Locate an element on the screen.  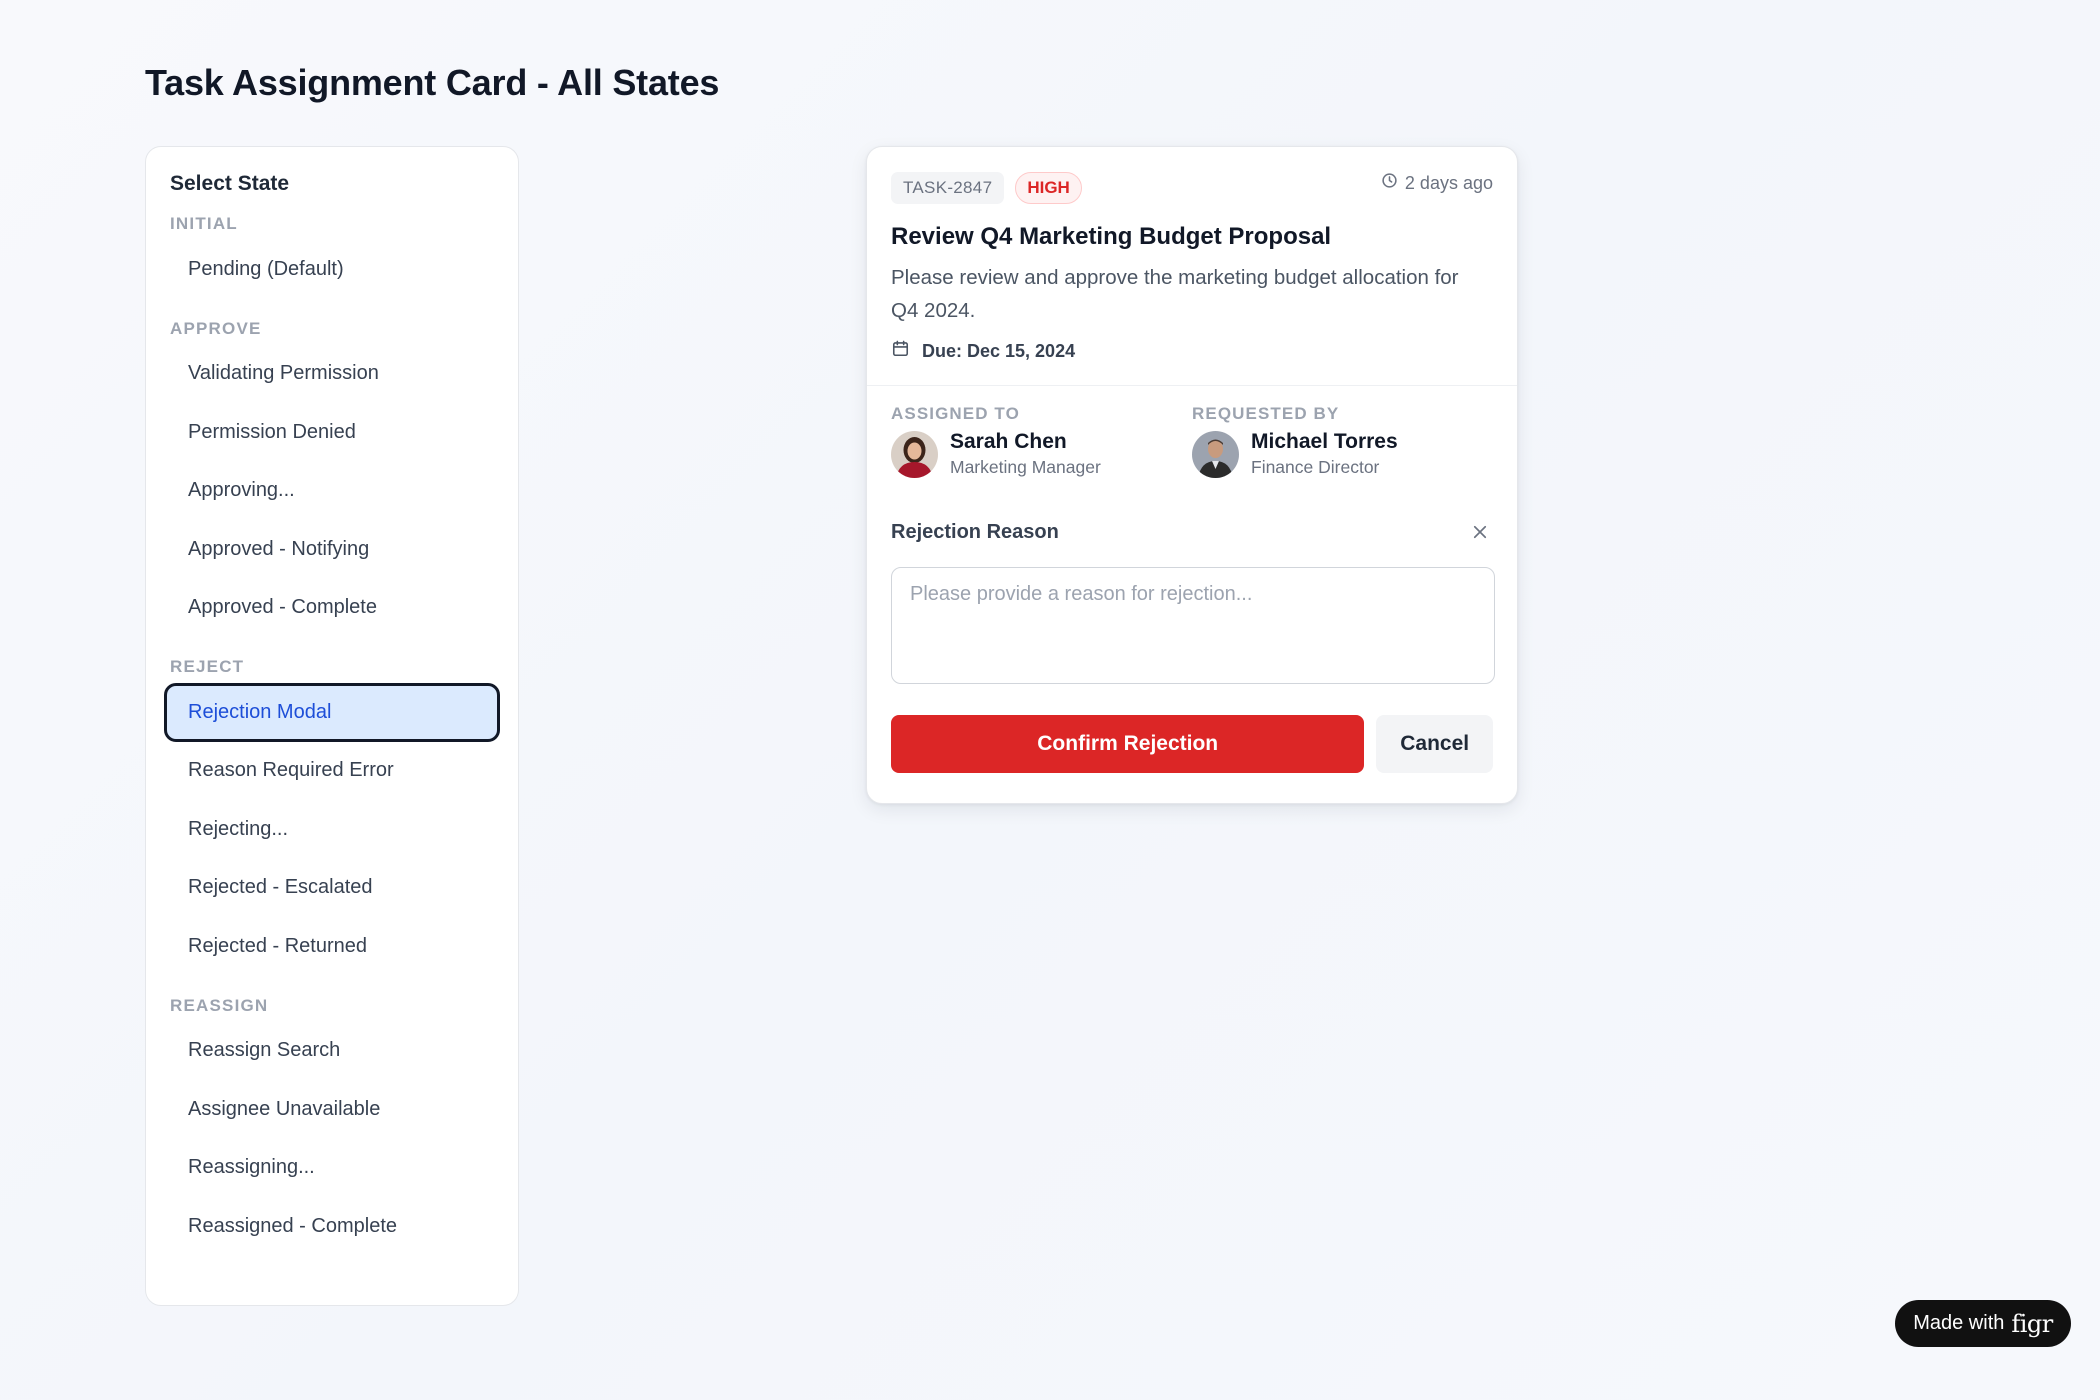
state-item-reason-required-error: Reason Required Error is located at coordinates (332, 771).